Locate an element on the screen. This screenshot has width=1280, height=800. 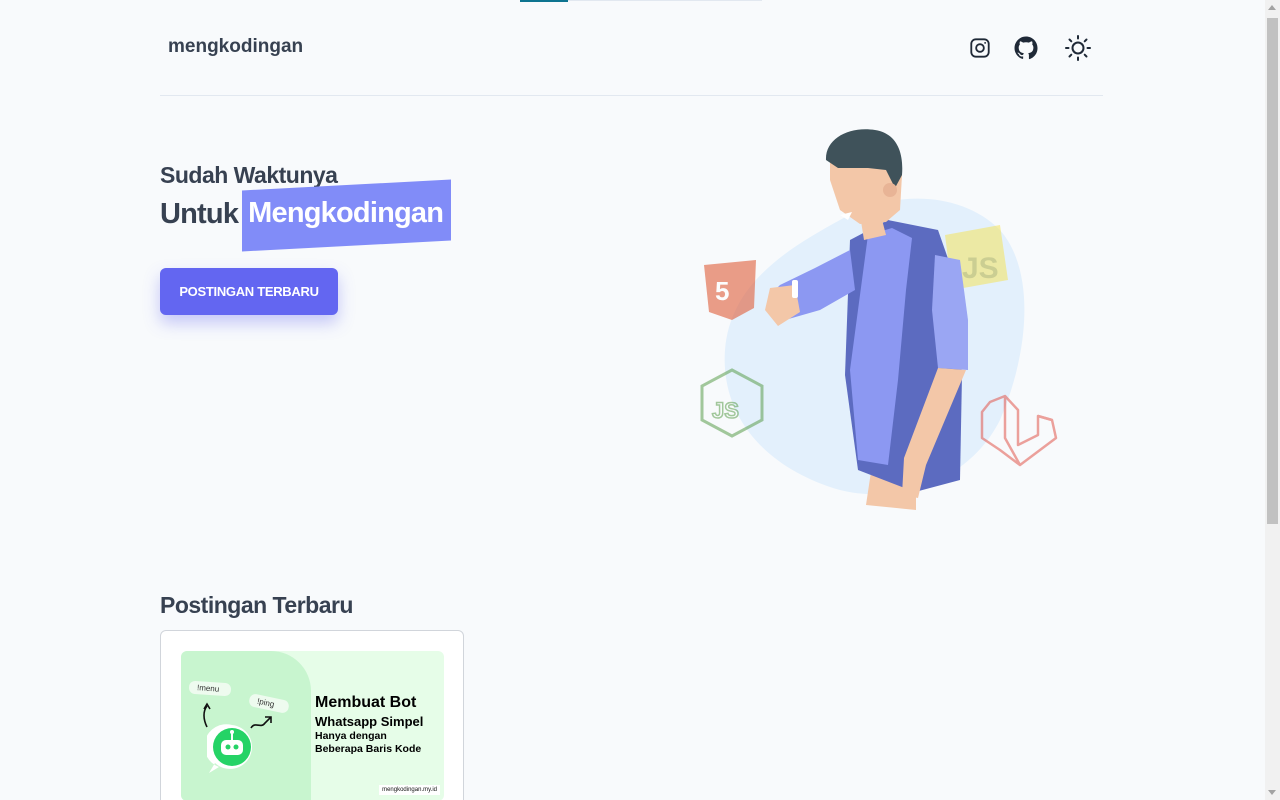
hero-highlight-text: Mengkodingan is located at coordinates (345, 214).